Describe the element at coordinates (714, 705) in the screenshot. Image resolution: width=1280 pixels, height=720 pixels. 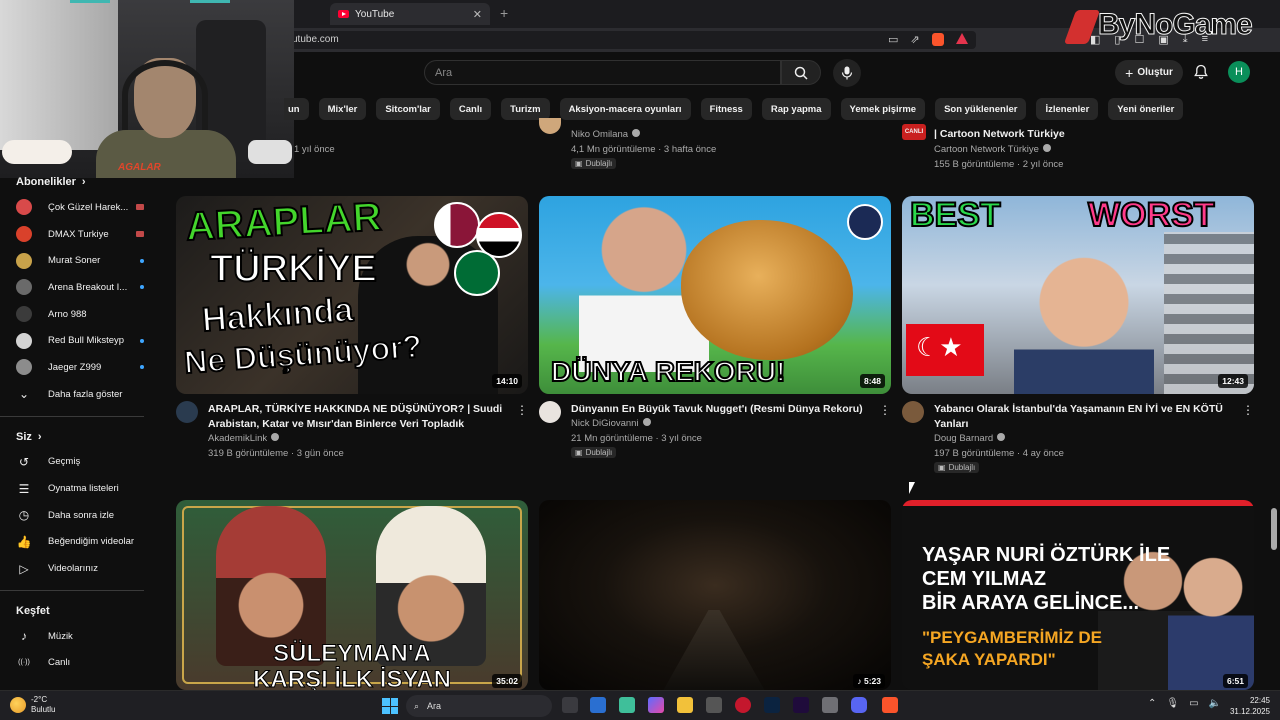
I see `app-icon` at that location.